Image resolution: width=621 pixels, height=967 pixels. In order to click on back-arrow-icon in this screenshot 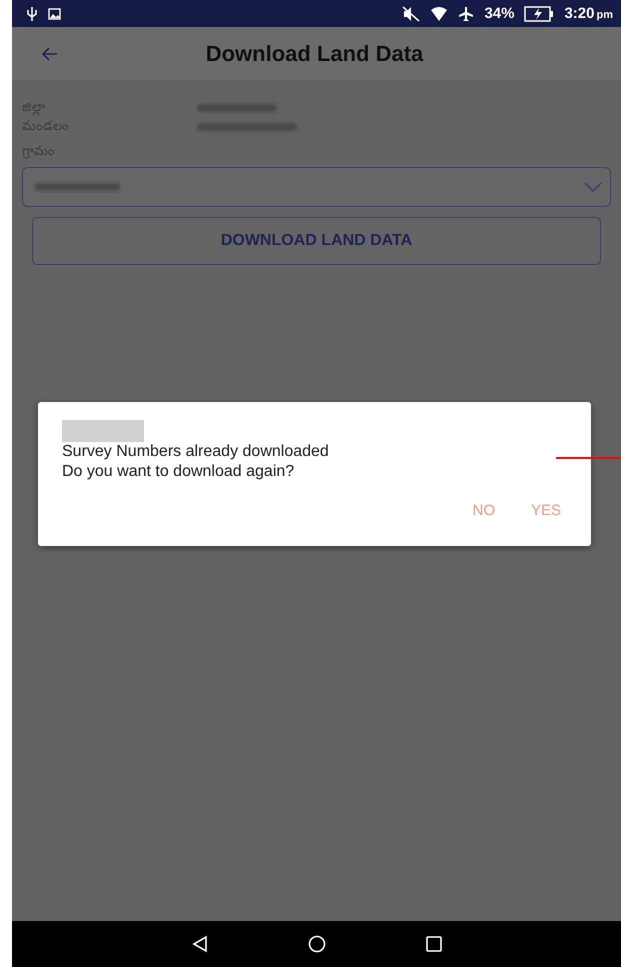, I will do `click(50, 53)`.